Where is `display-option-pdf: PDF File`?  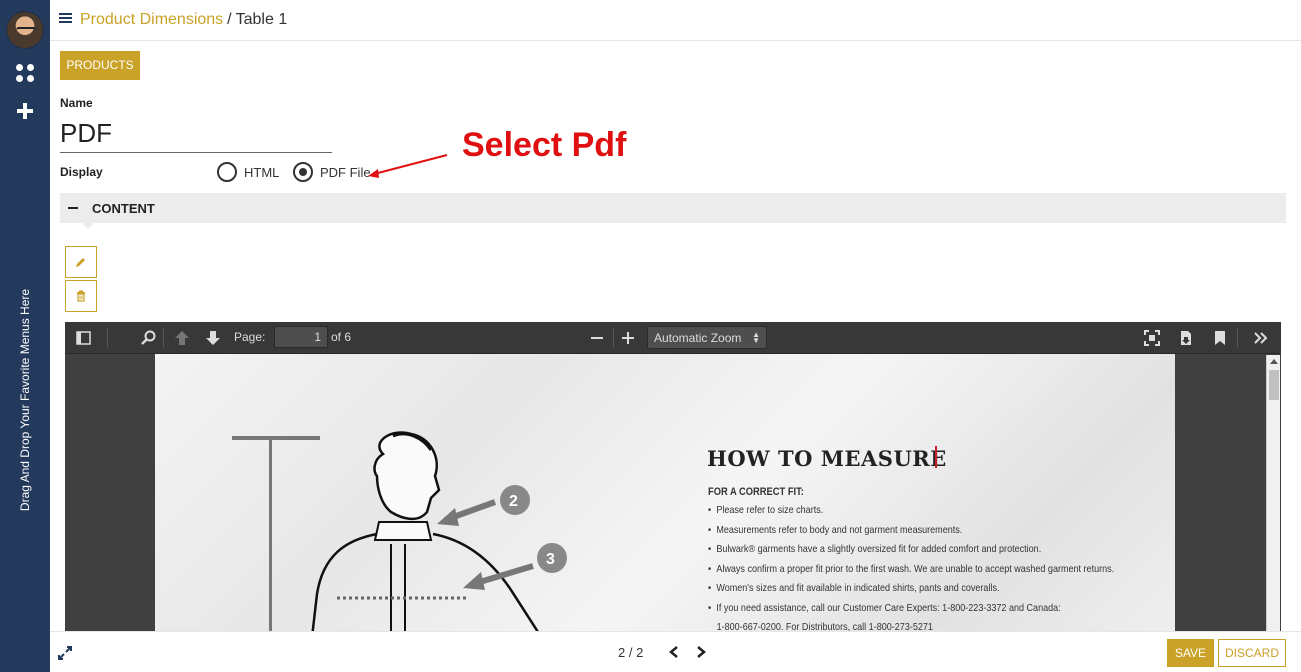 display-option-pdf: PDF File is located at coordinates (332, 172).